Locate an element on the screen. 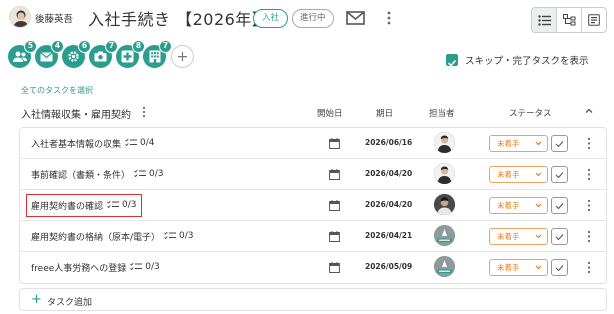 The height and width of the screenshot is (314, 614). task-row: freee人事労務への登録 0/3 2026/05/09 未着手 is located at coordinates (313, 267).